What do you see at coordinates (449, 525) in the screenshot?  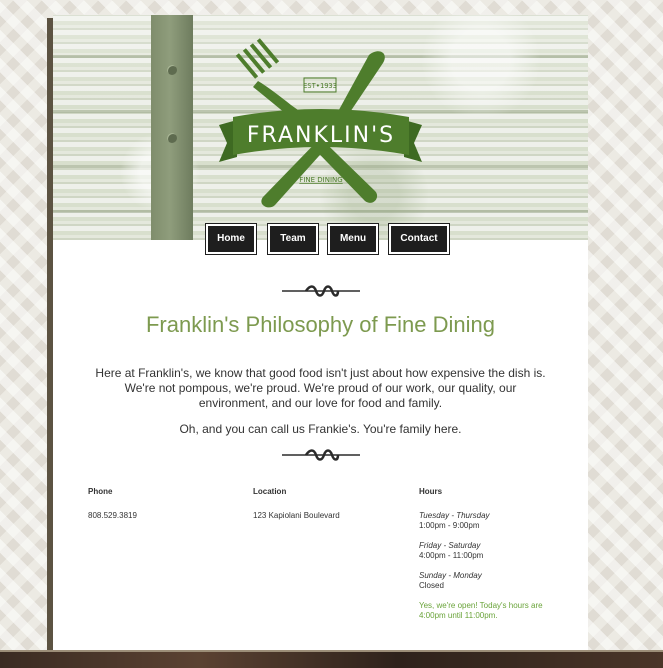 I see `hours-time: 1:00pm - 9:00pm` at bounding box center [449, 525].